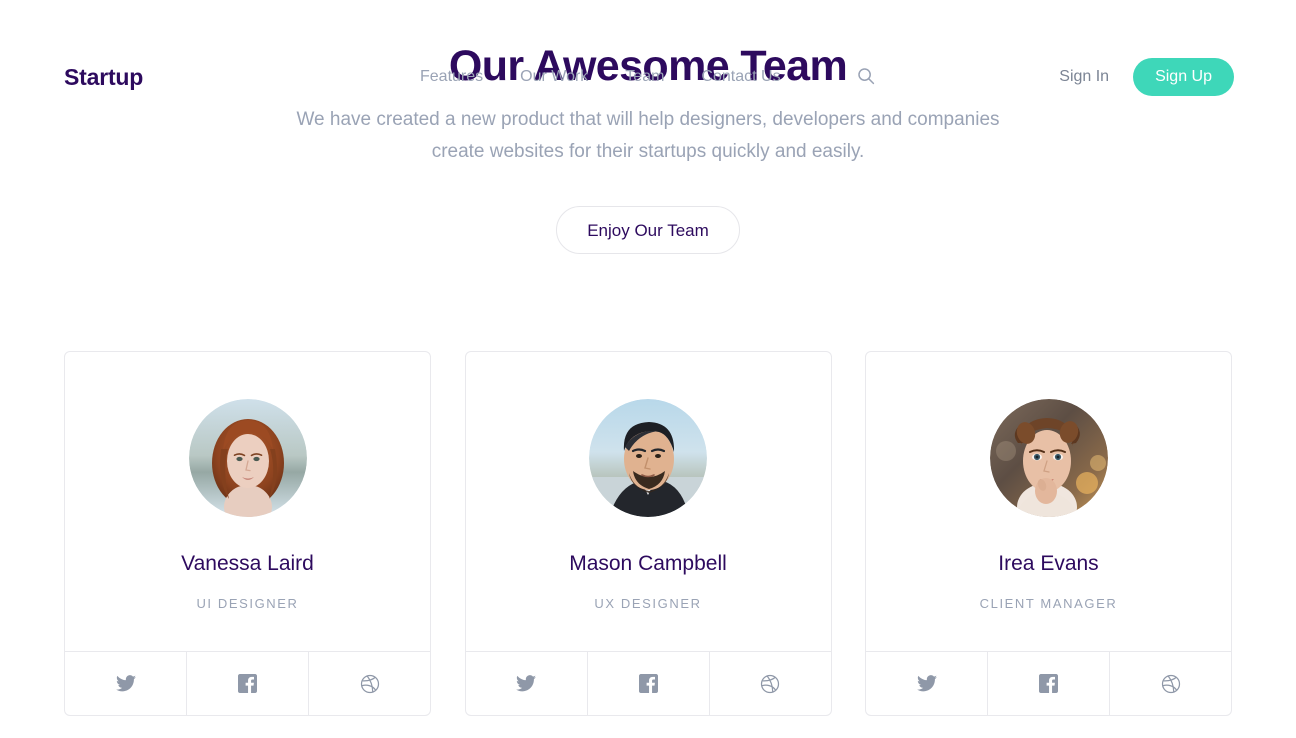  Describe the element at coordinates (740, 77) in the screenshot. I see `nav-item-contact-us: Contact Us` at that location.